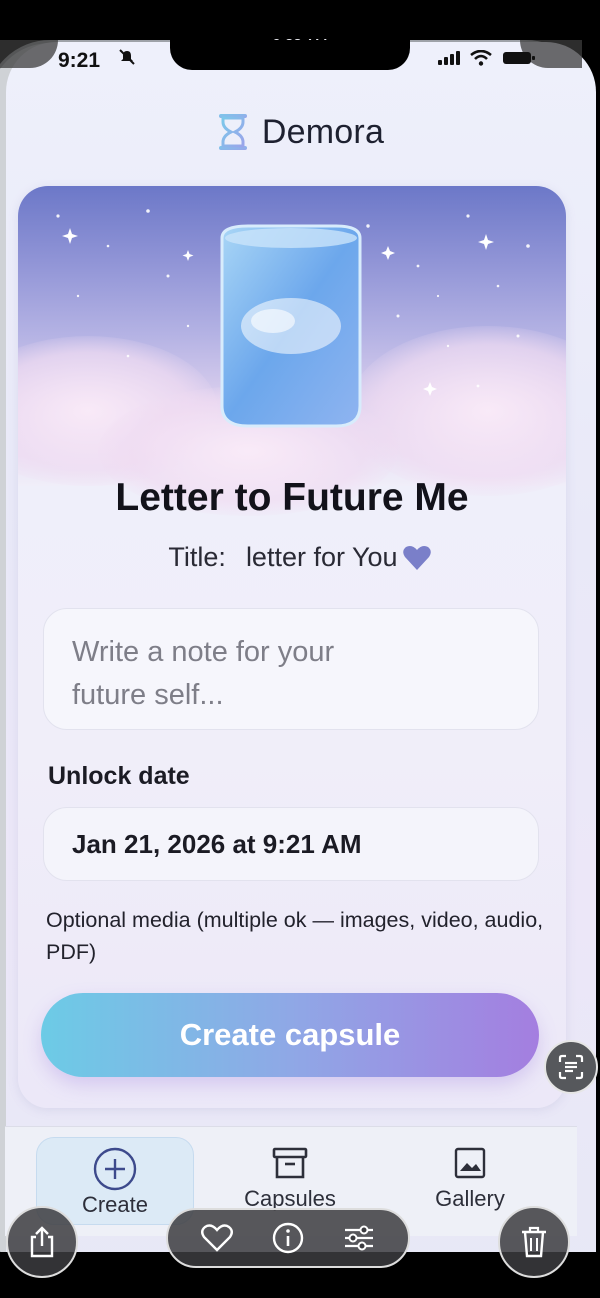 The image size is (600, 1298). Describe the element at coordinates (519, 58) in the screenshot. I see `battery-icon` at that location.